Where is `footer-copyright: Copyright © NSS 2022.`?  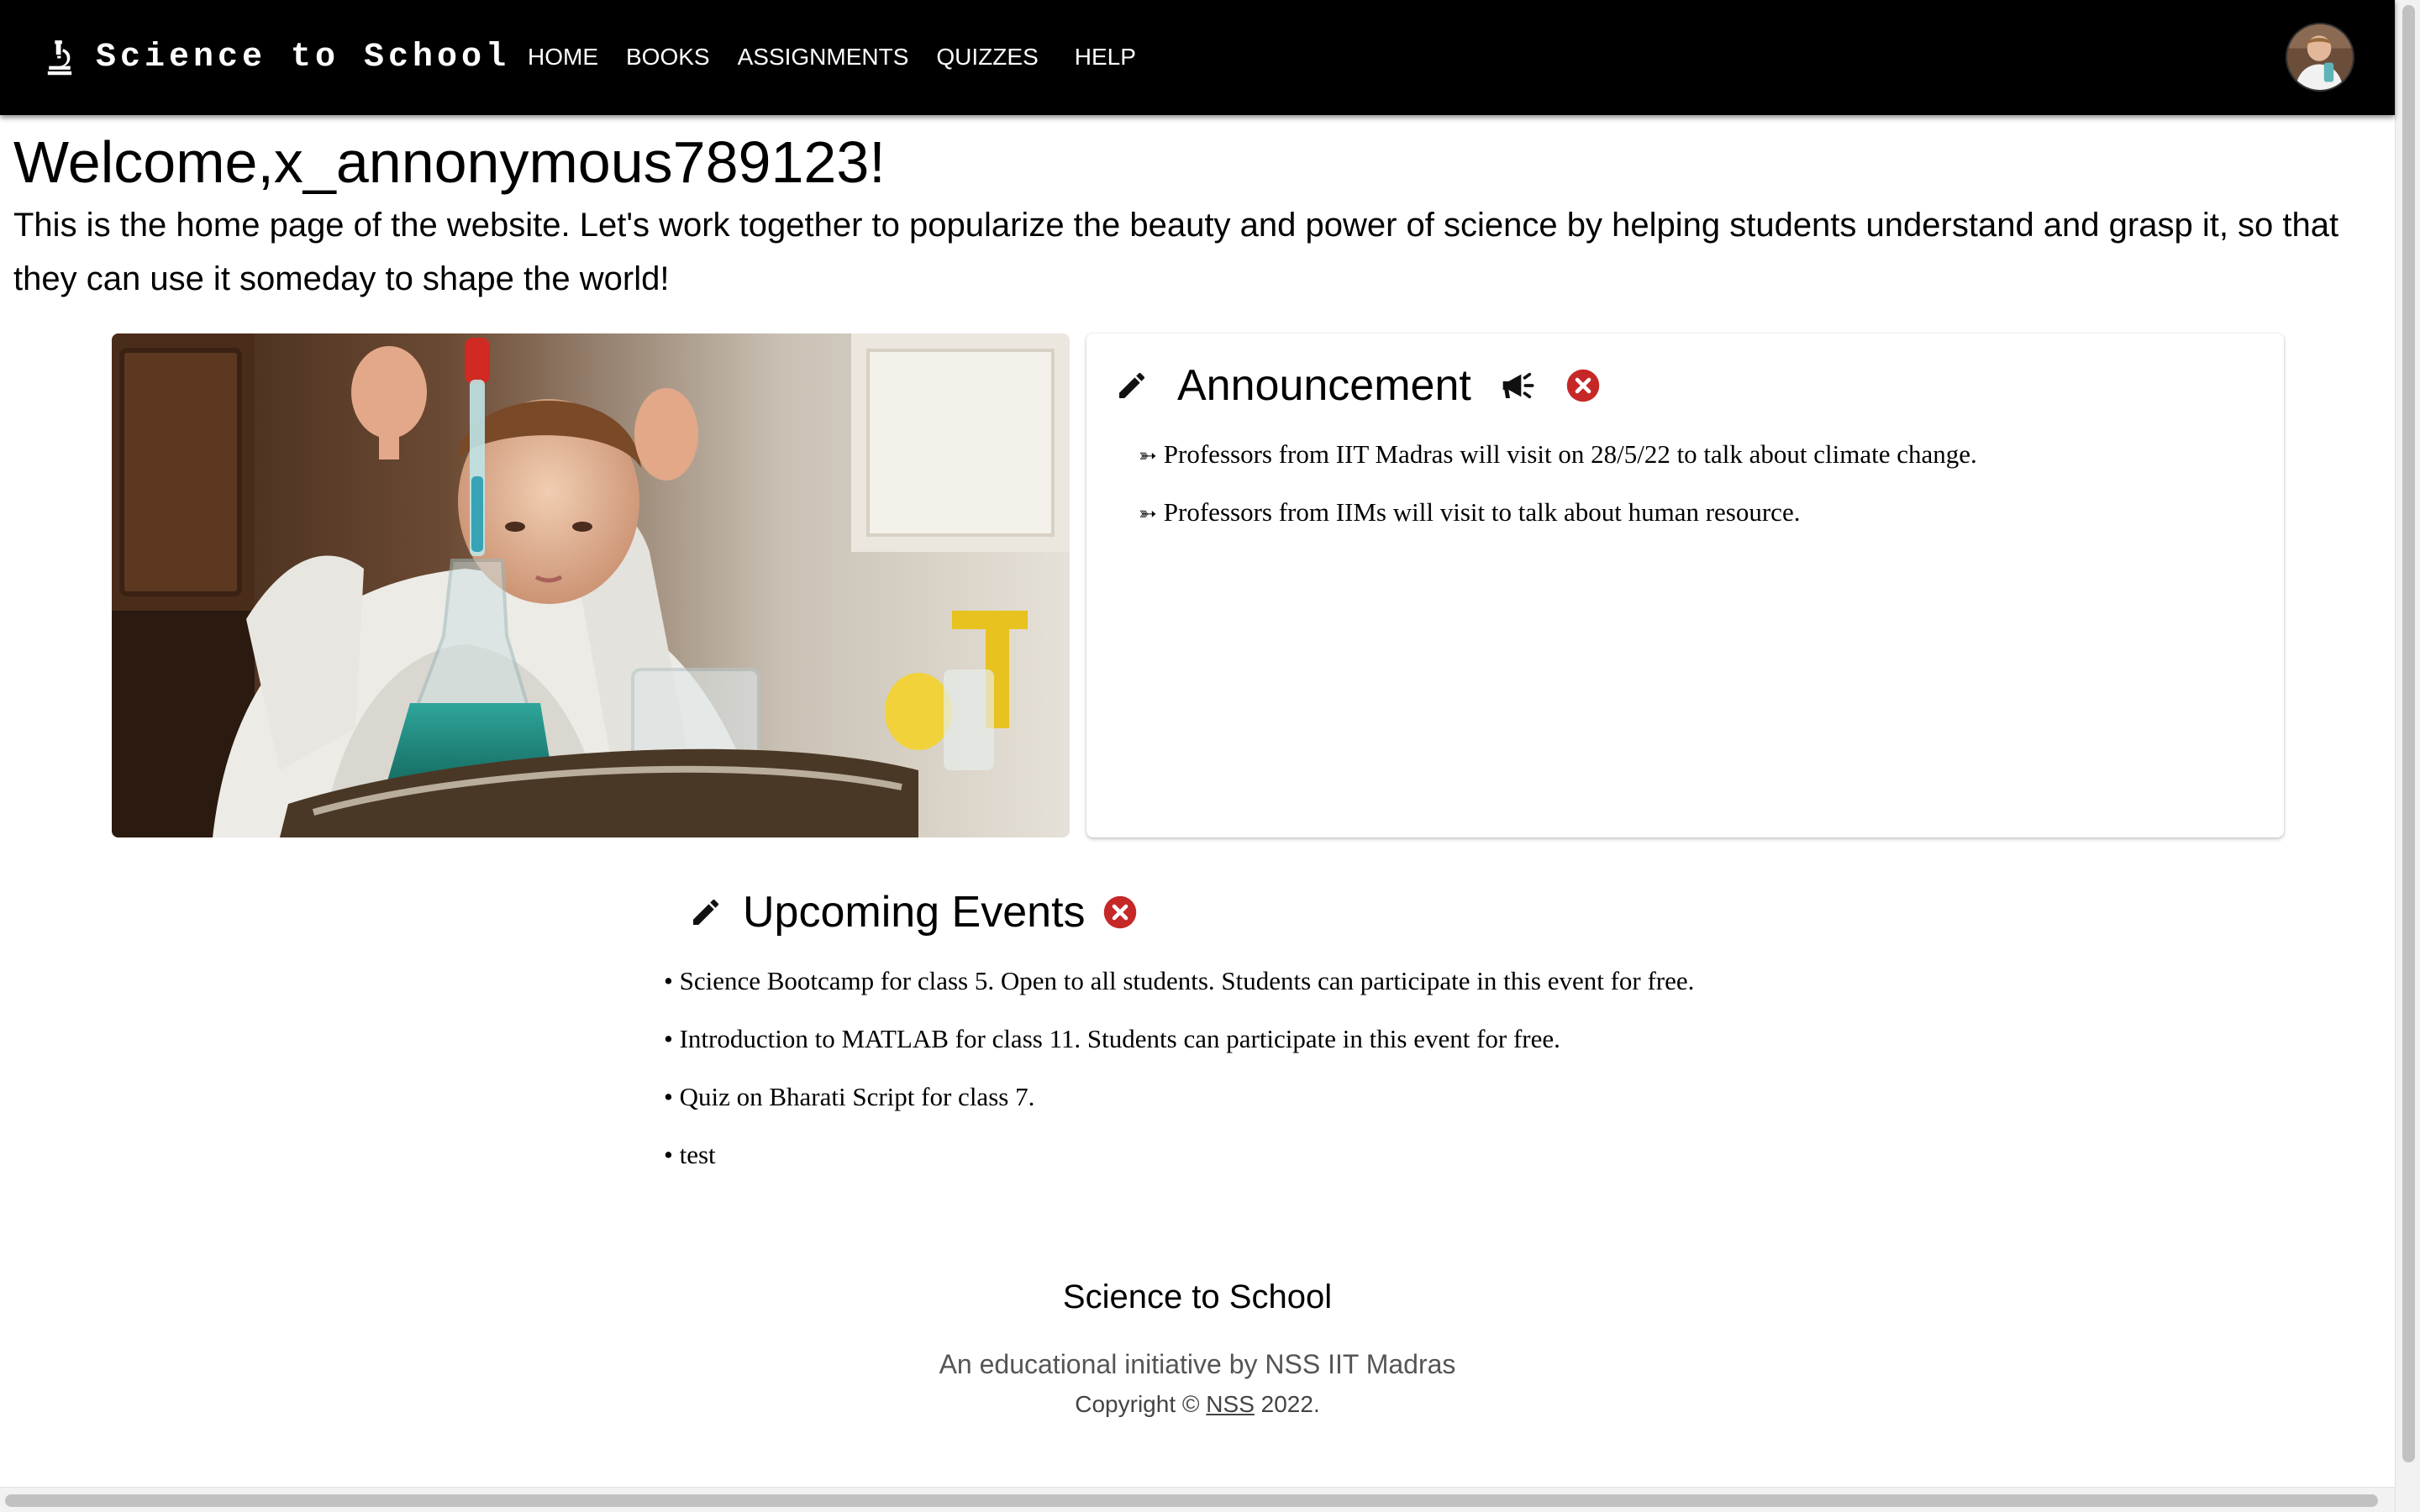 footer-copyright: Copyright © NSS 2022. is located at coordinates (1197, 1404).